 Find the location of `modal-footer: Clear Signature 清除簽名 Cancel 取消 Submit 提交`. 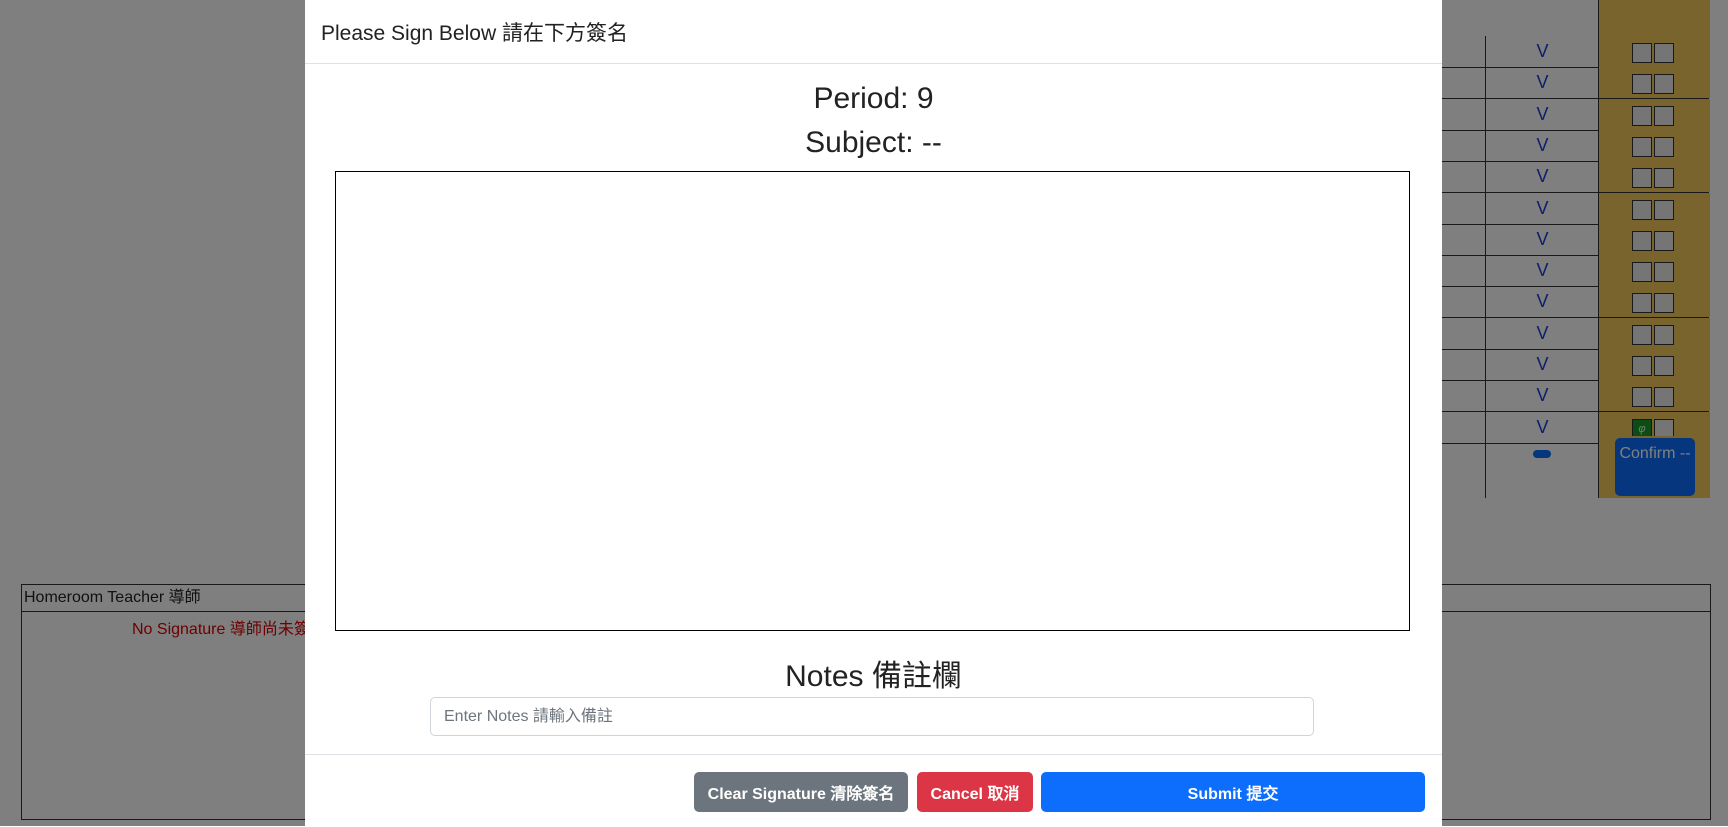

modal-footer: Clear Signature 清除簽名 Cancel 取消 Submit 提交 is located at coordinates (873, 790).